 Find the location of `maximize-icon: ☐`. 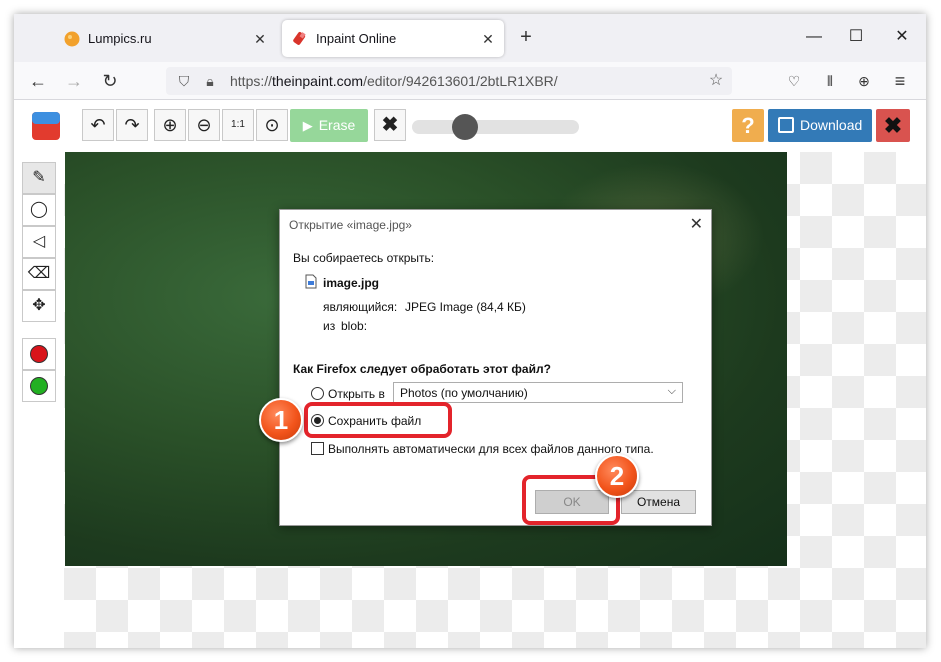

maximize-icon: ☐ is located at coordinates (856, 38).